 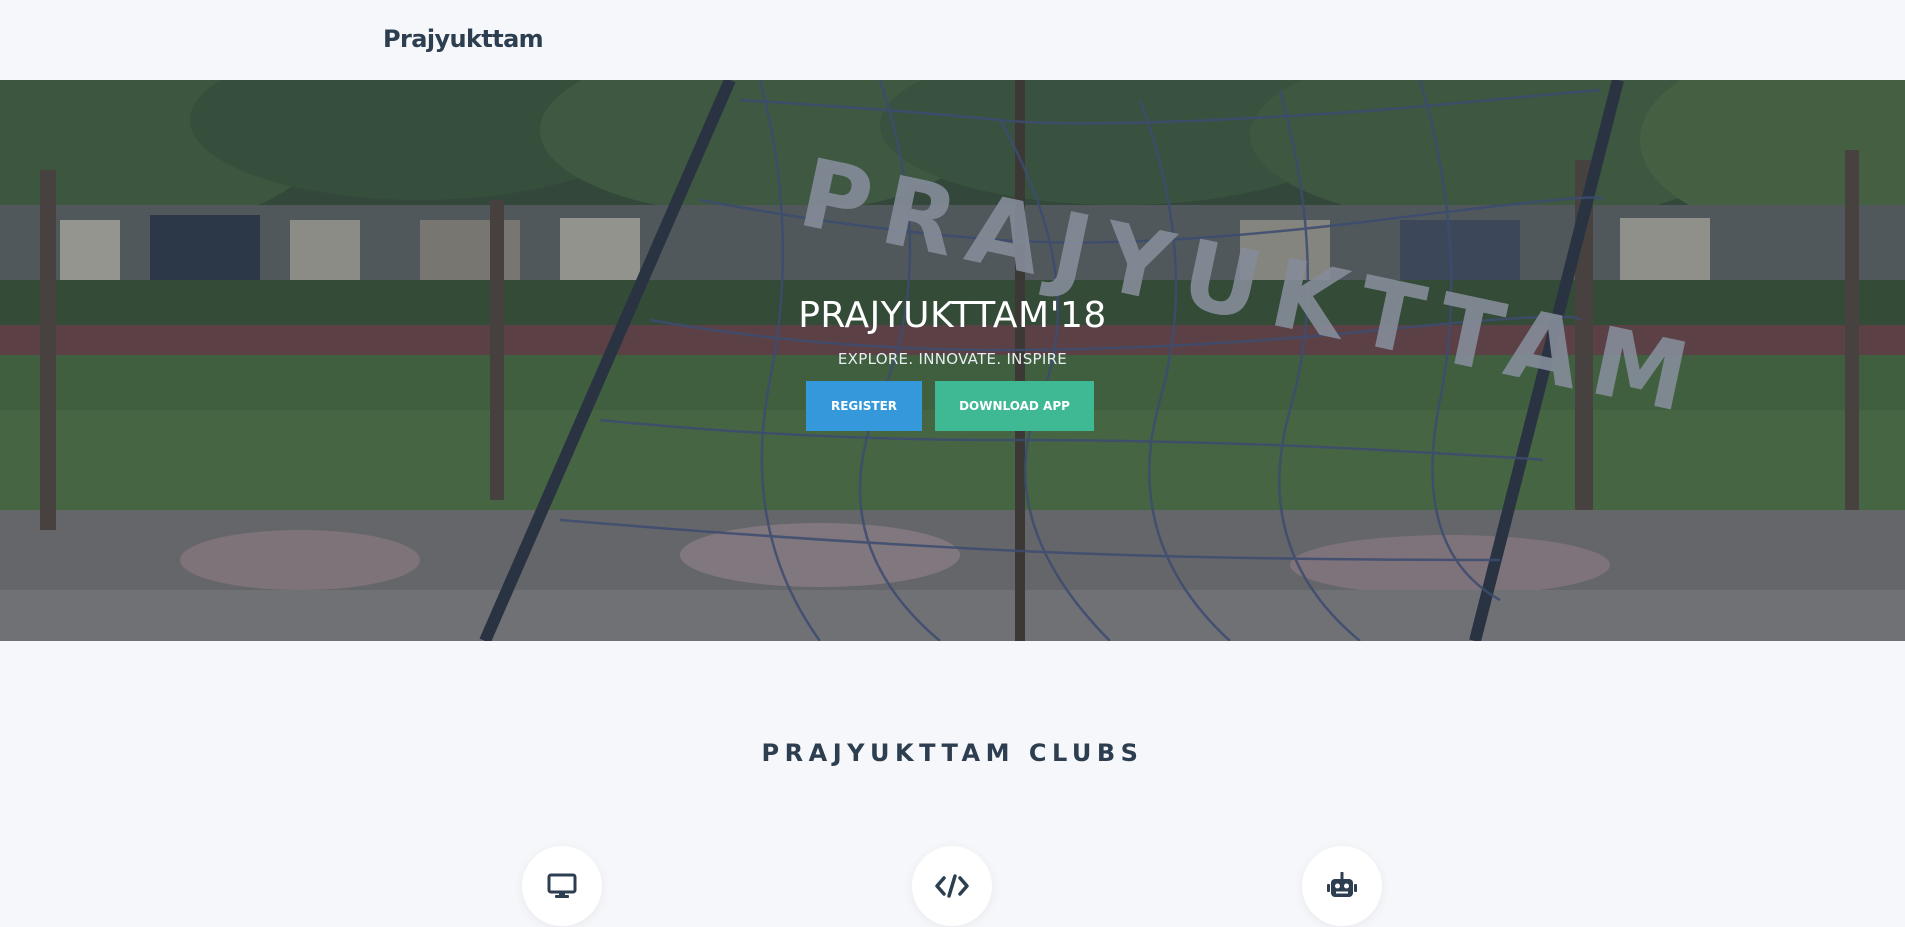 I want to click on robot-icon, so click(x=1342, y=884).